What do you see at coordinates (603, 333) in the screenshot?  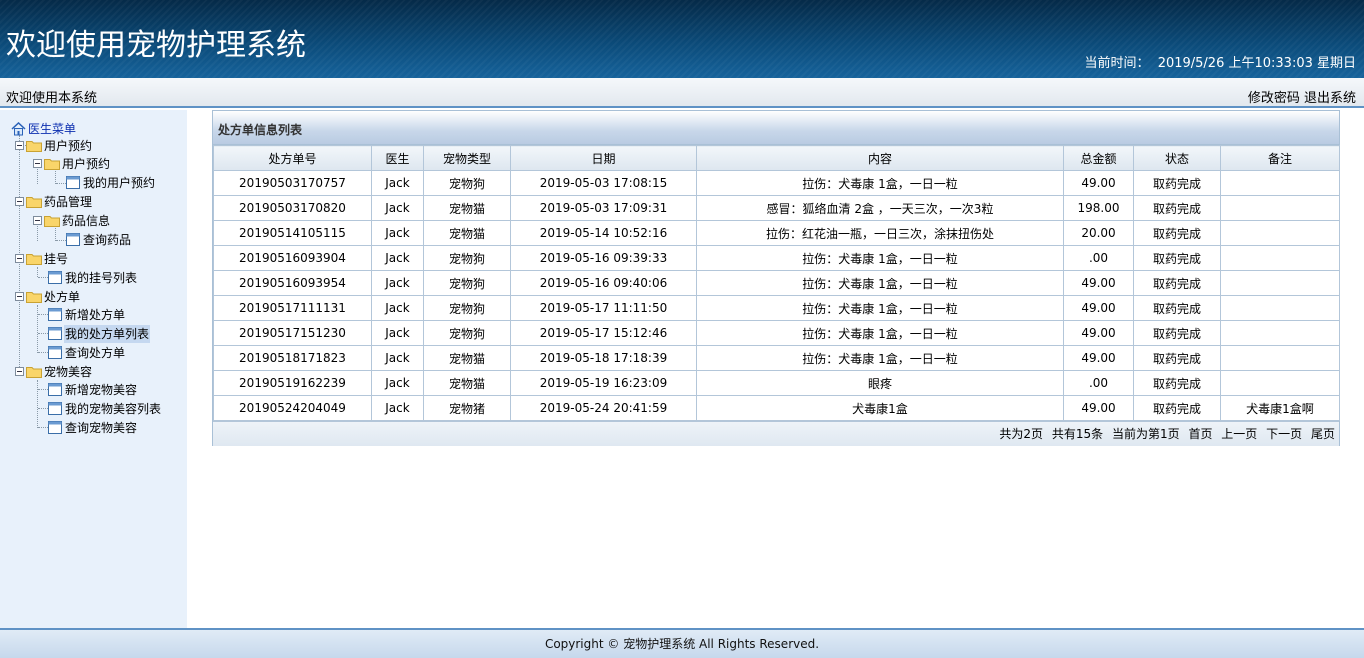 I see `cell: 2019-05-17 15:12:46` at bounding box center [603, 333].